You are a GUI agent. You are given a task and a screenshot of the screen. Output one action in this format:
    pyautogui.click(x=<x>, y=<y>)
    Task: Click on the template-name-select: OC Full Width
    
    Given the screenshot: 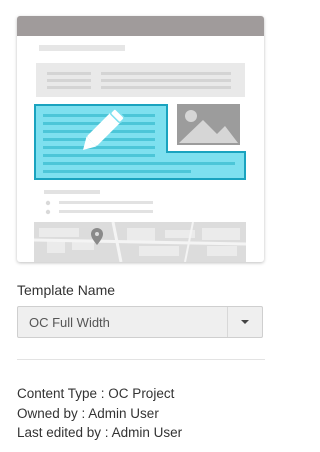 What is the action you would take?
    pyautogui.click(x=140, y=322)
    